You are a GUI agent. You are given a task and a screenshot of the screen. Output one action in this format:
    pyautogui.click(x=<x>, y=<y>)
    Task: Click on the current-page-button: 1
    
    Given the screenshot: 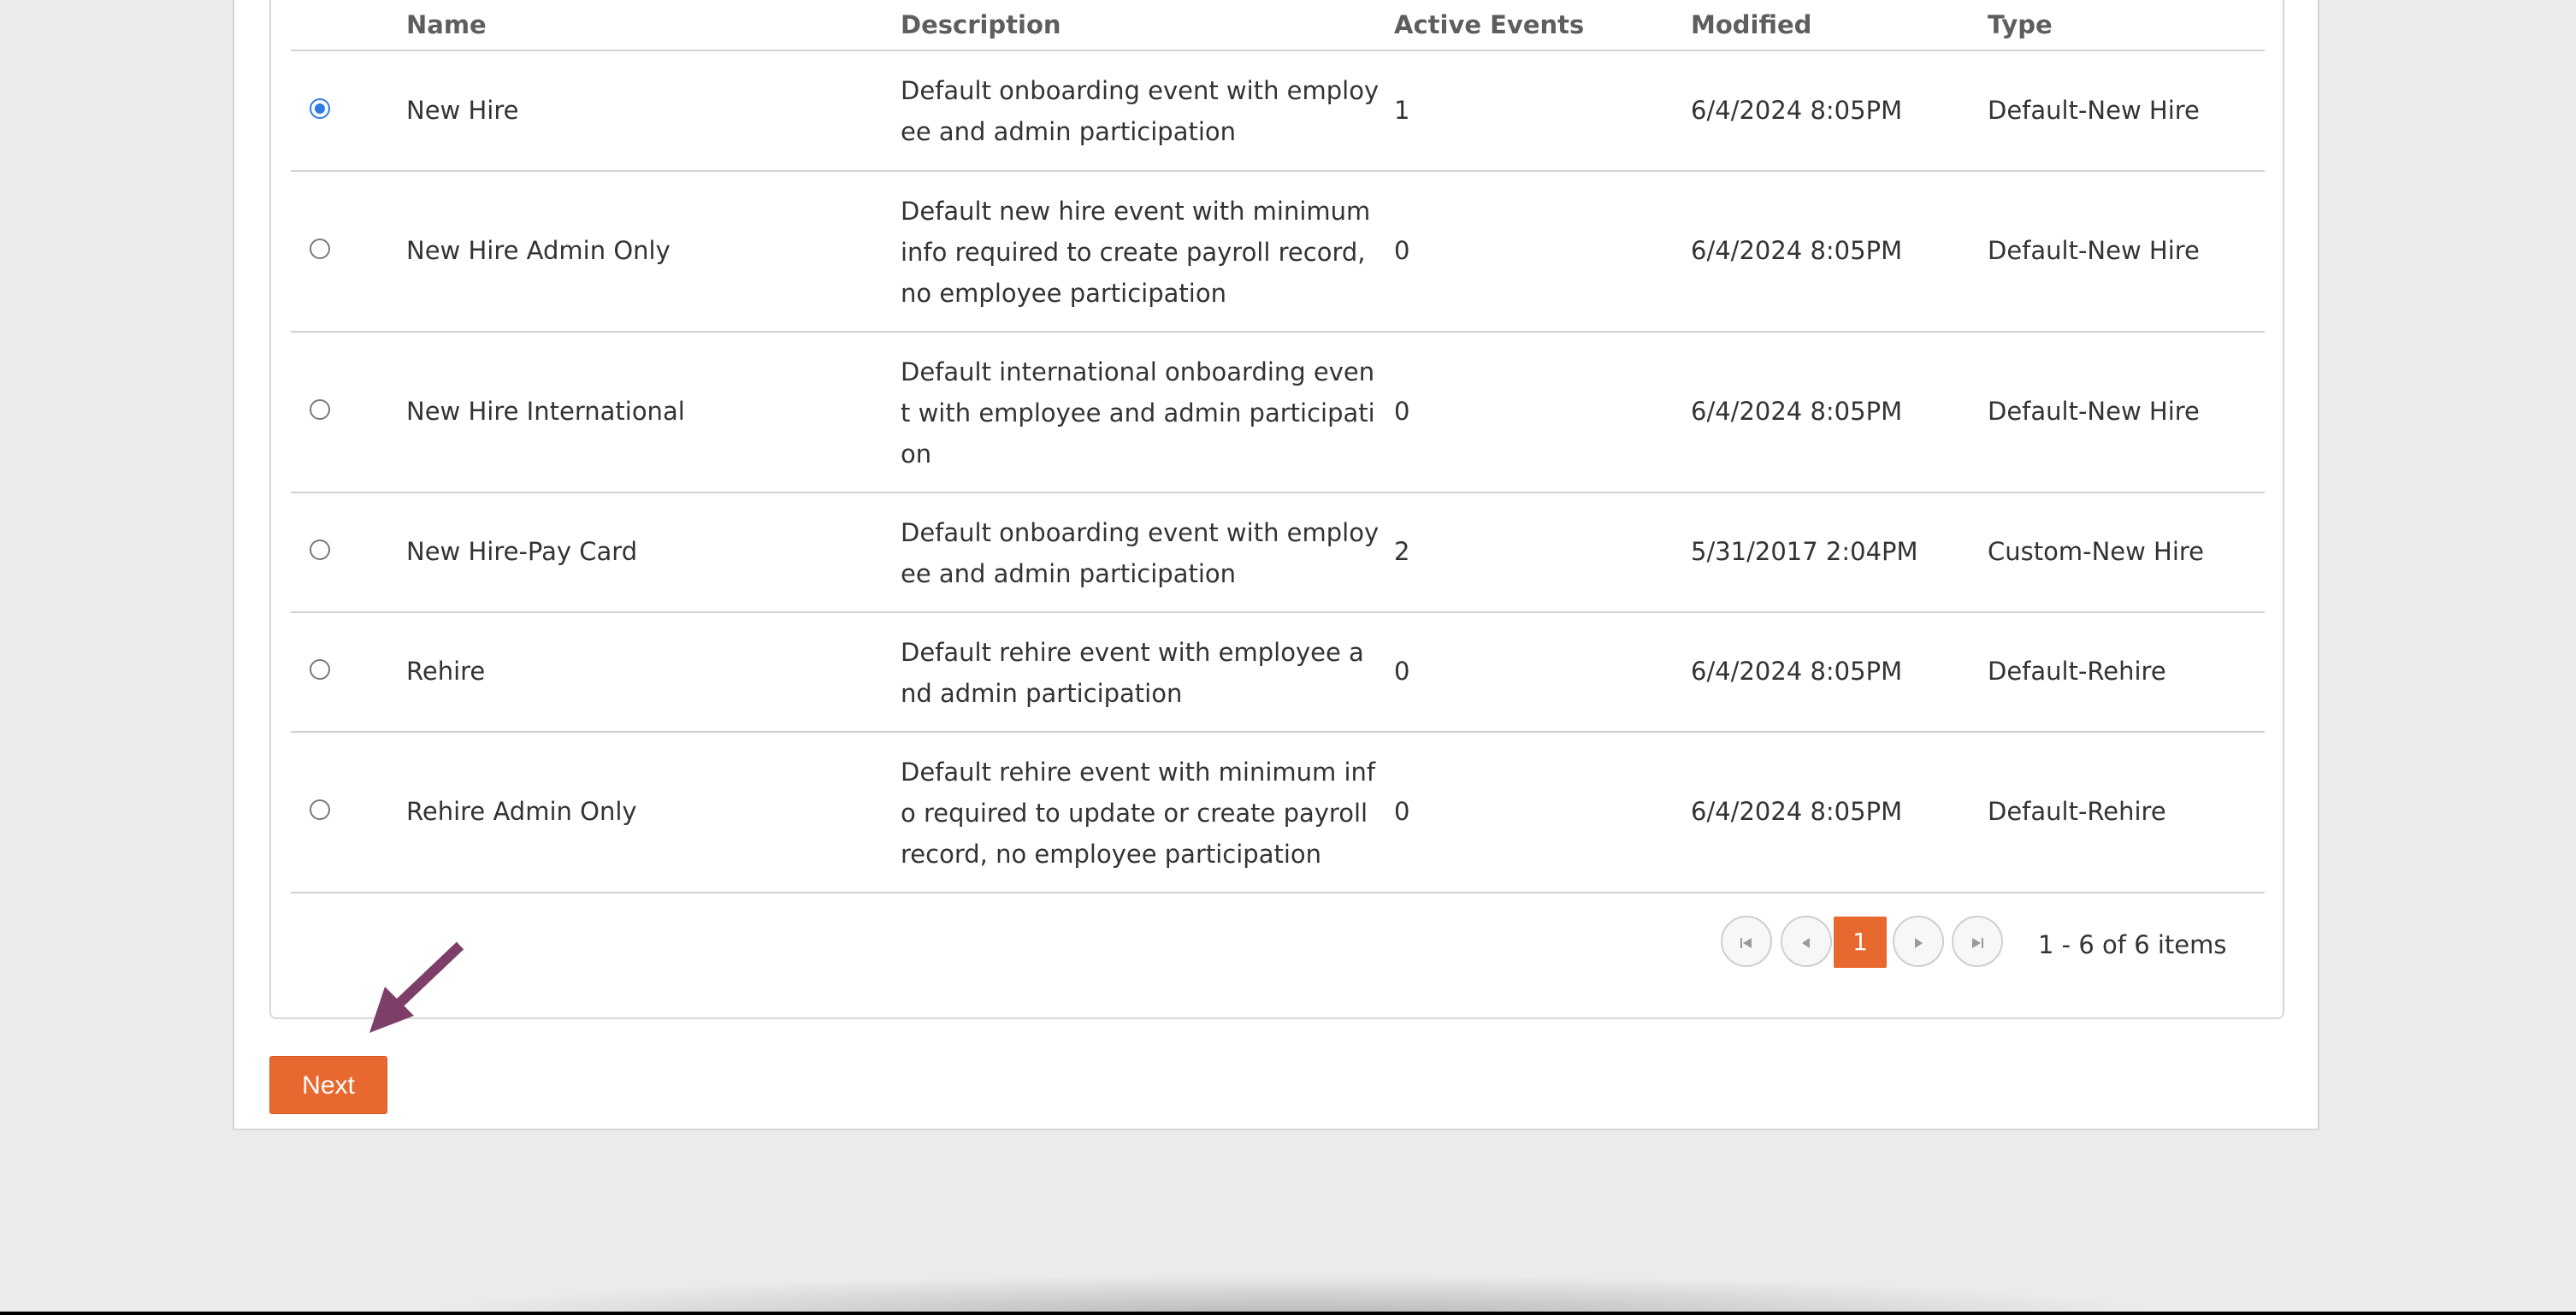 What is the action you would take?
    pyautogui.click(x=1860, y=942)
    